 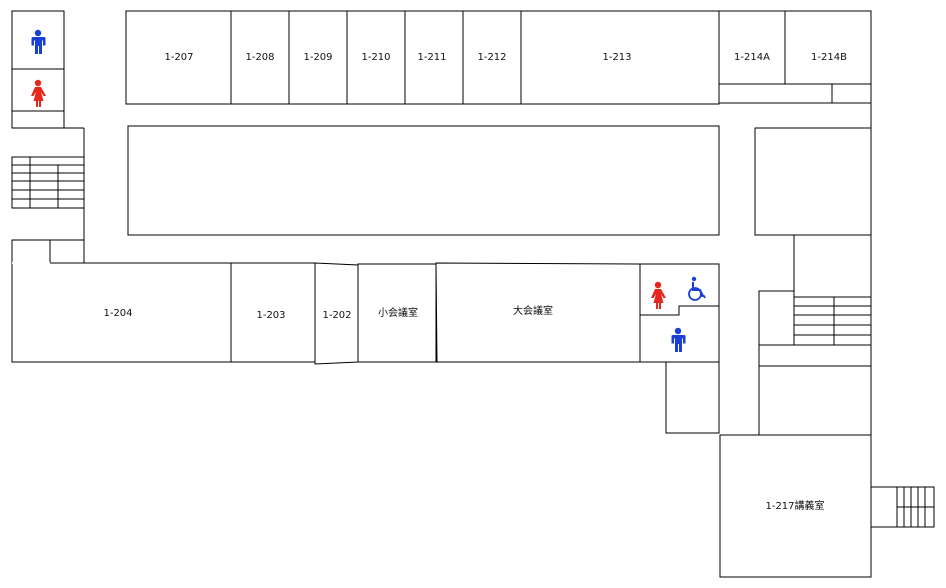 What do you see at coordinates (692, 397) in the screenshot?
I see `storage-room-se` at bounding box center [692, 397].